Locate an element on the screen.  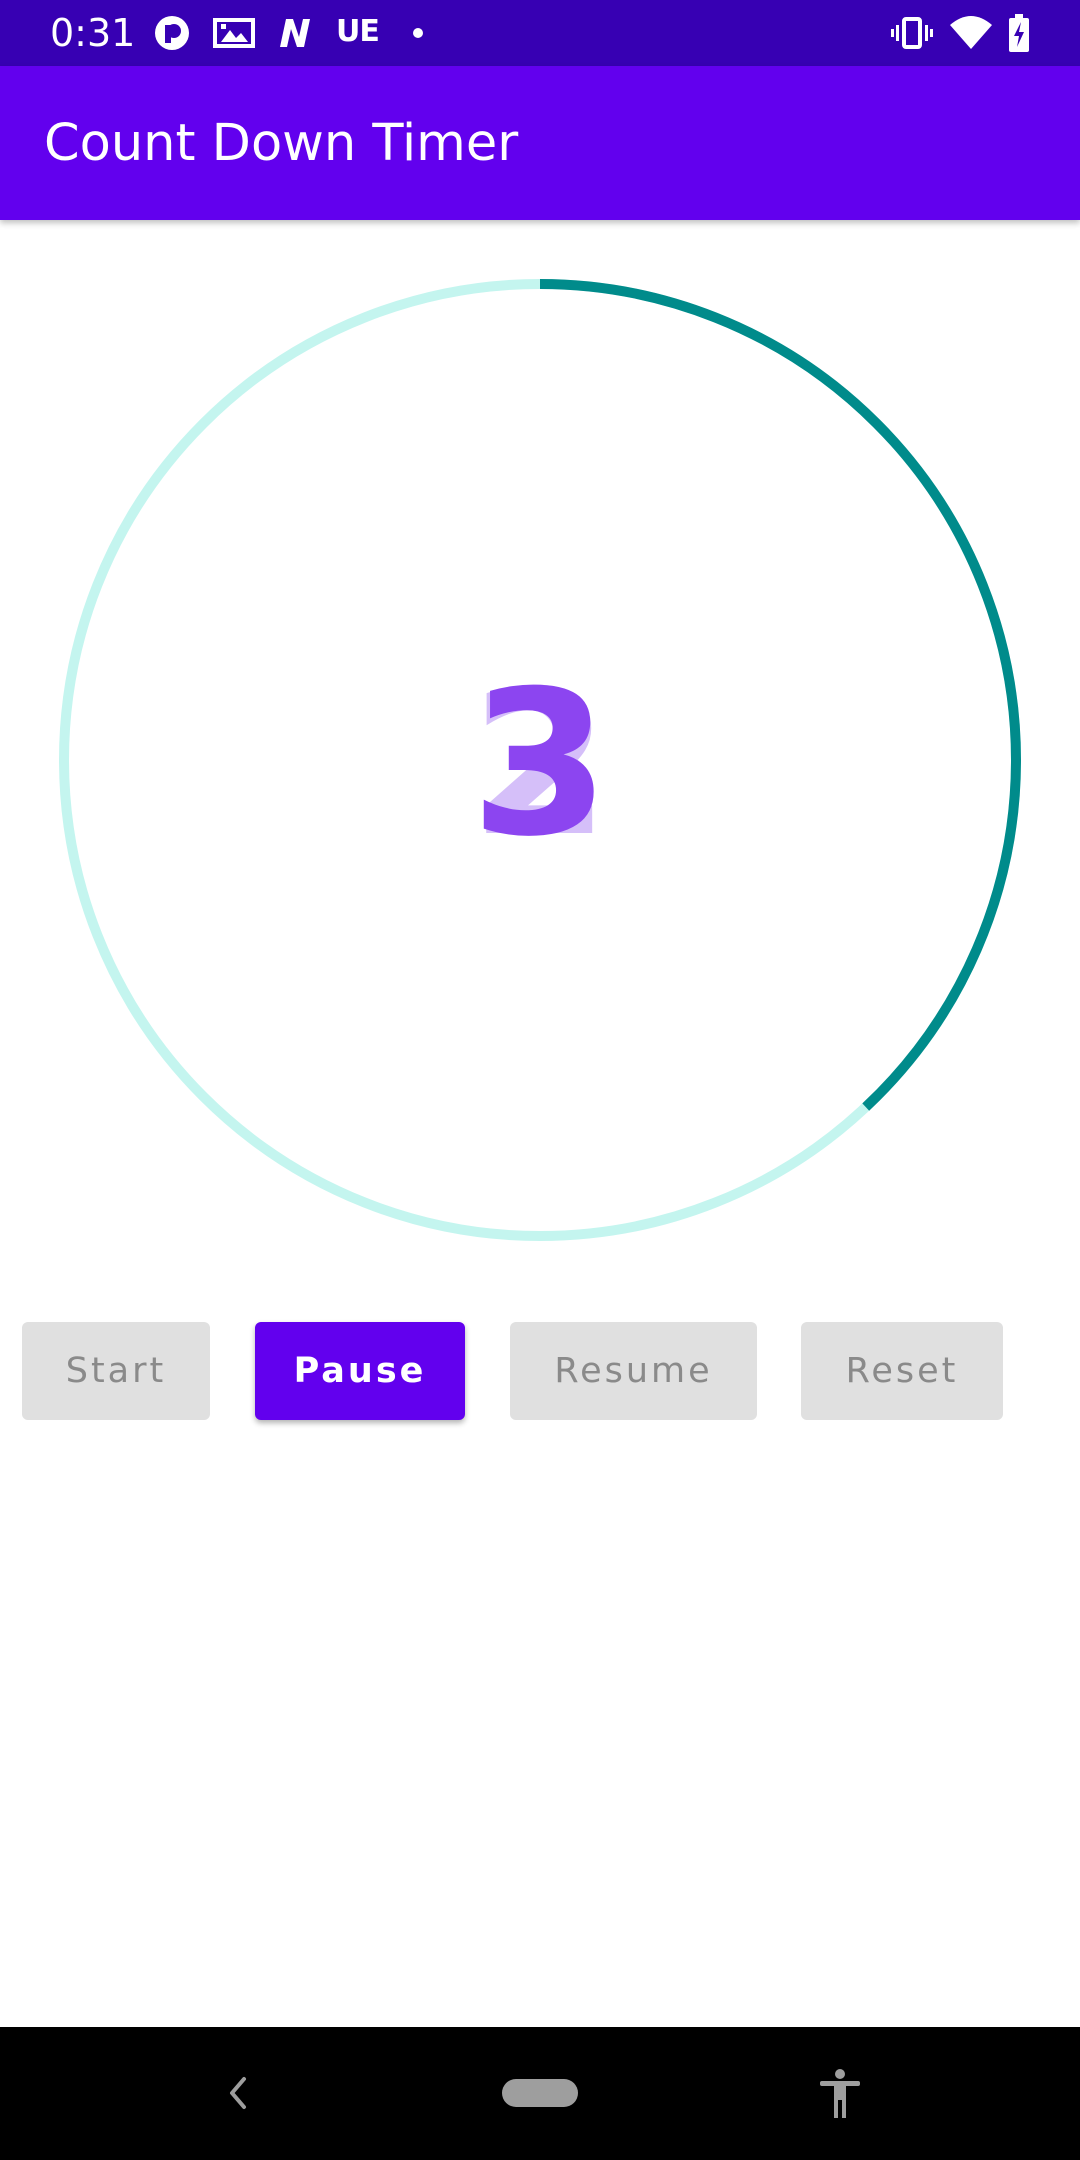
back-icon is located at coordinates (237, 2093).